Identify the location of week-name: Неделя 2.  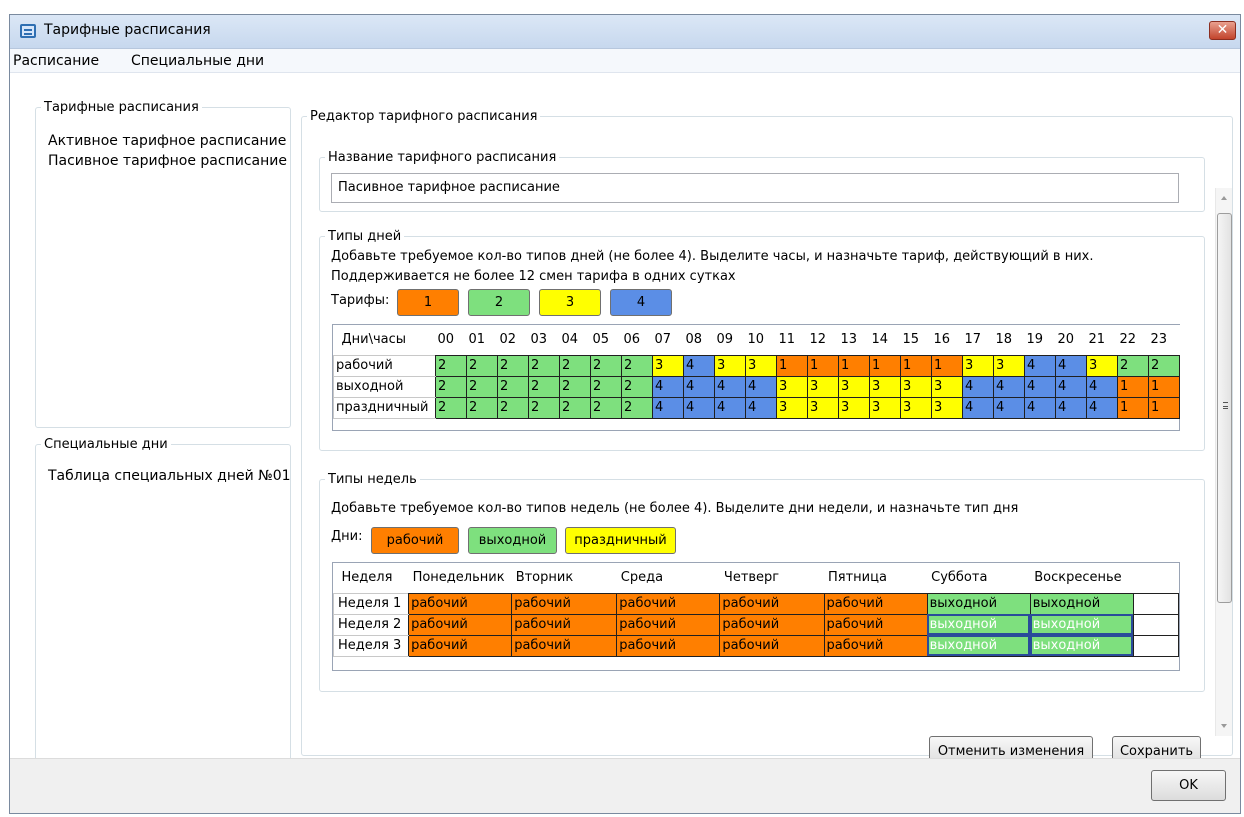
(371, 624).